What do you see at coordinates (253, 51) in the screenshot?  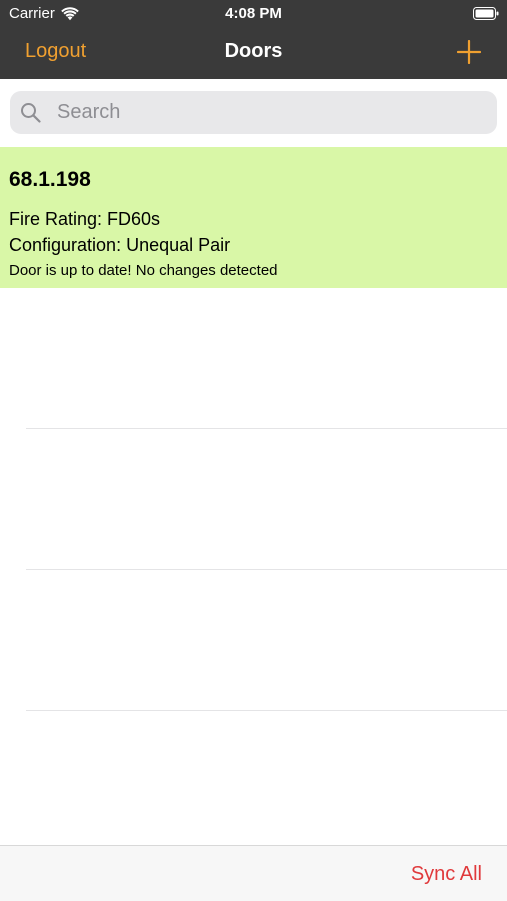 I see `page-title: Doors` at bounding box center [253, 51].